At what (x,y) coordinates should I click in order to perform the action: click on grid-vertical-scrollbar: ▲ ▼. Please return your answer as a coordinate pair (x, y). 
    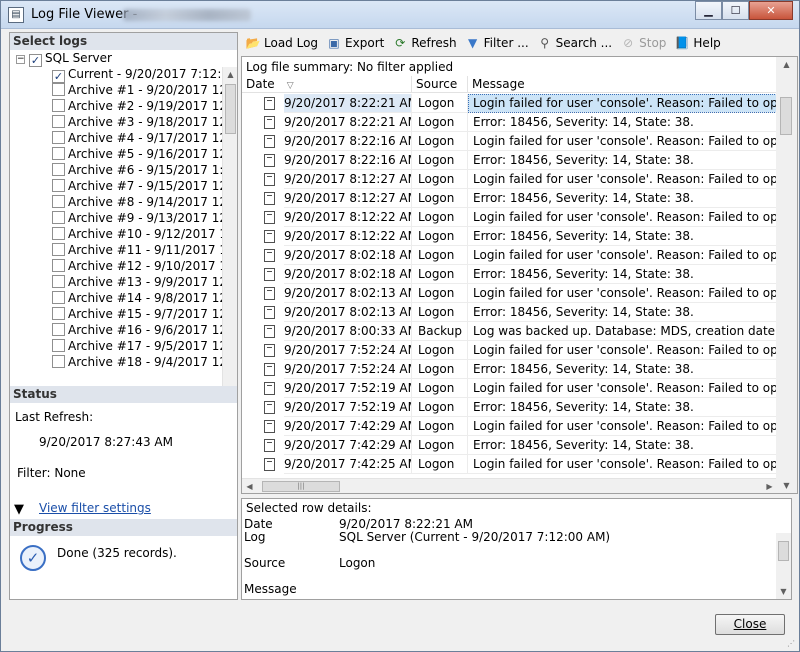
    Looking at the image, I should click on (787, 275).